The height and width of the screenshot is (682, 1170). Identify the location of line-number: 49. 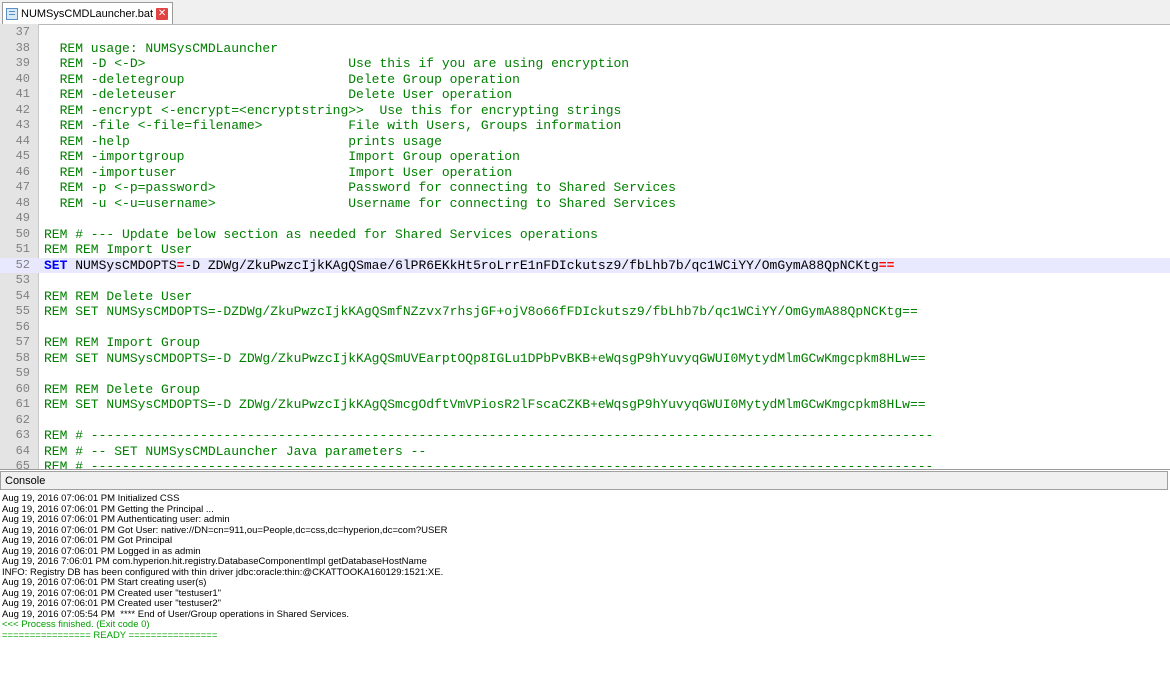
(22, 218).